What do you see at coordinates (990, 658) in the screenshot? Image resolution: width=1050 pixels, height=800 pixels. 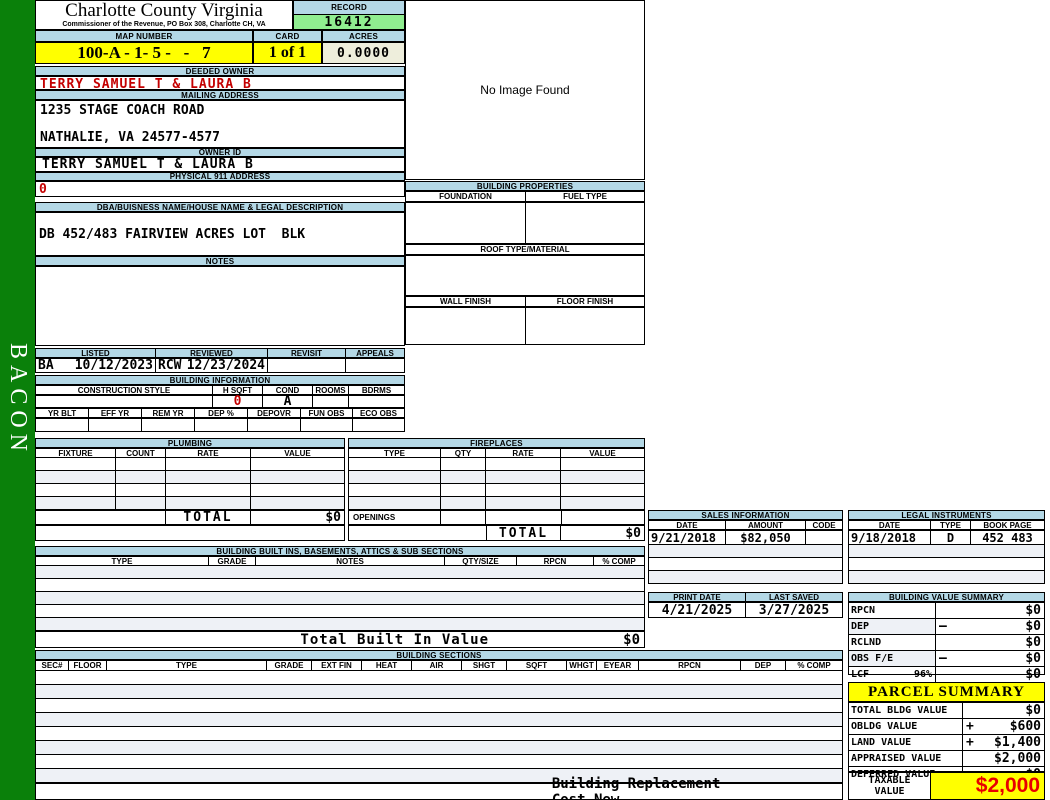 I see `bvs-value-obsfe: – $0` at bounding box center [990, 658].